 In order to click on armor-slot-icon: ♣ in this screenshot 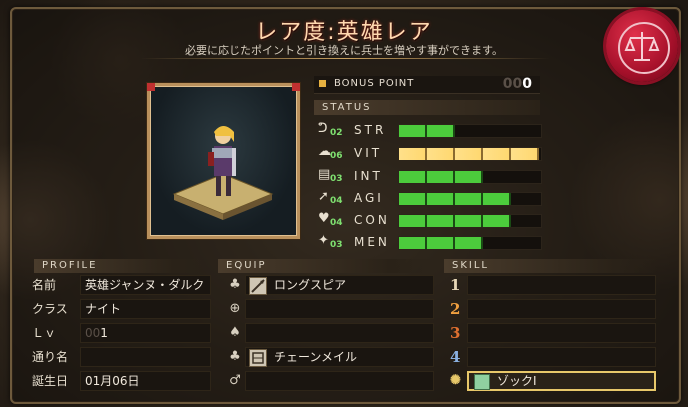, I will do `click(235, 356)`.